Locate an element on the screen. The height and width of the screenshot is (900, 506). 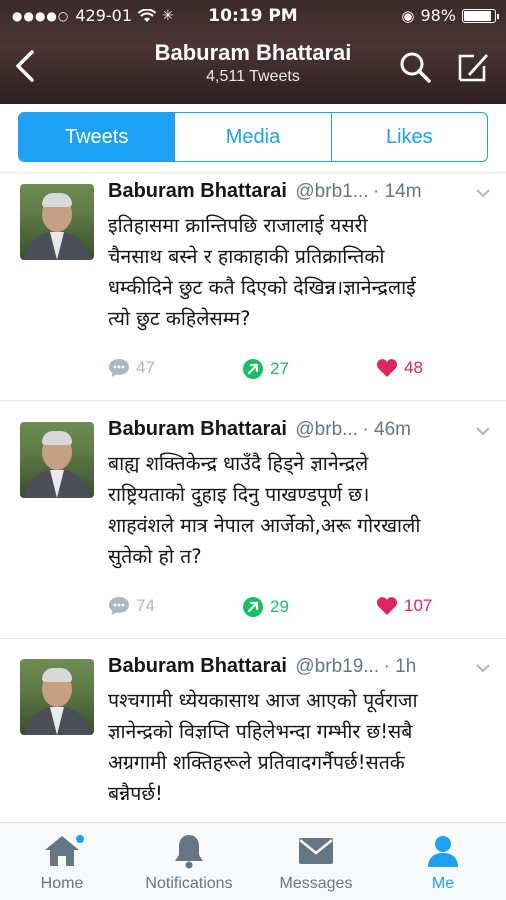
nav-messages: Messages is located at coordinates (316, 862).